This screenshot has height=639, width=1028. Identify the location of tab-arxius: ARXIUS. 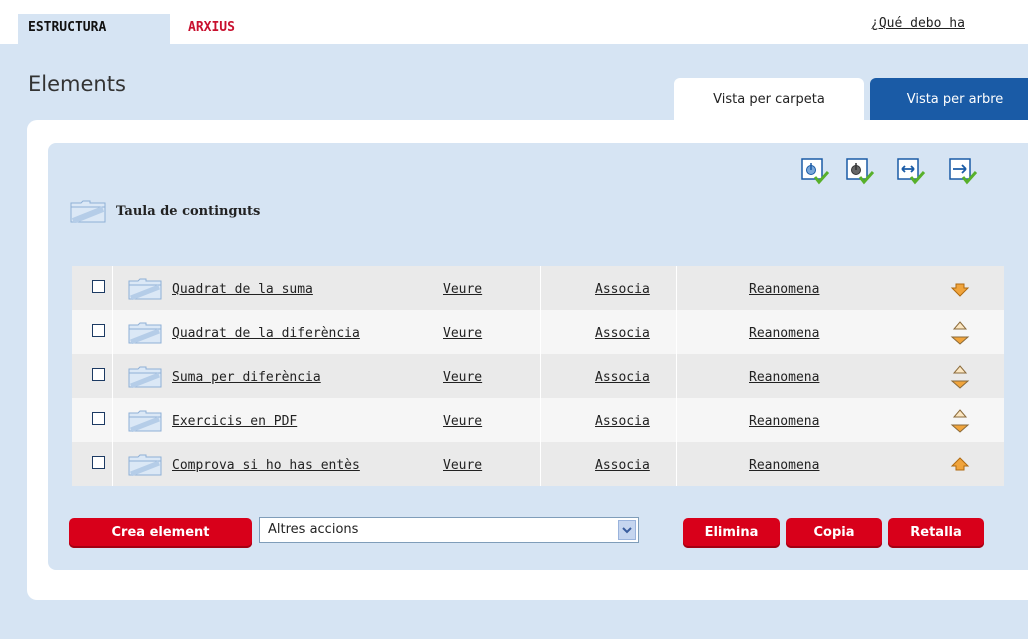
(211, 29).